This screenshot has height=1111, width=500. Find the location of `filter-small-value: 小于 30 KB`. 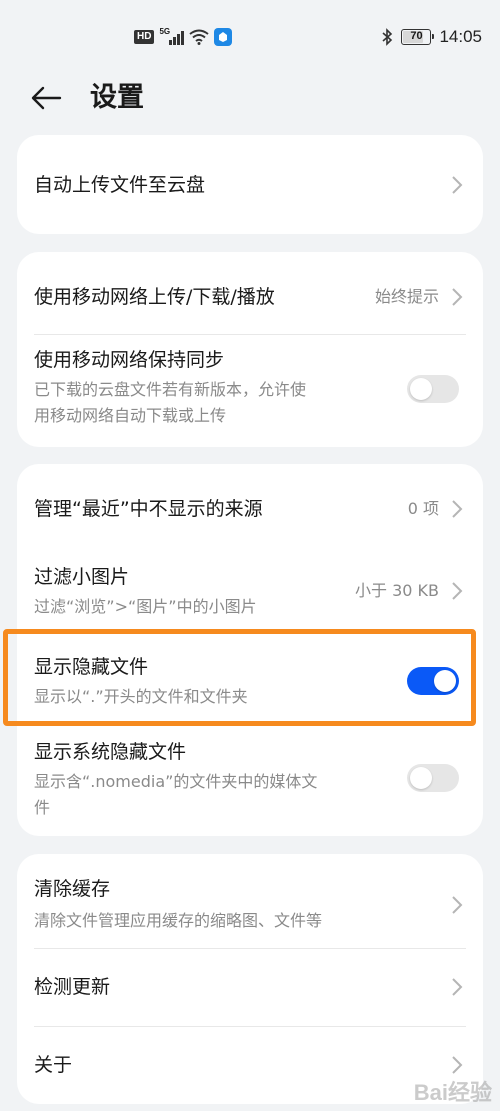

filter-small-value: 小于 30 KB is located at coordinates (396, 590).